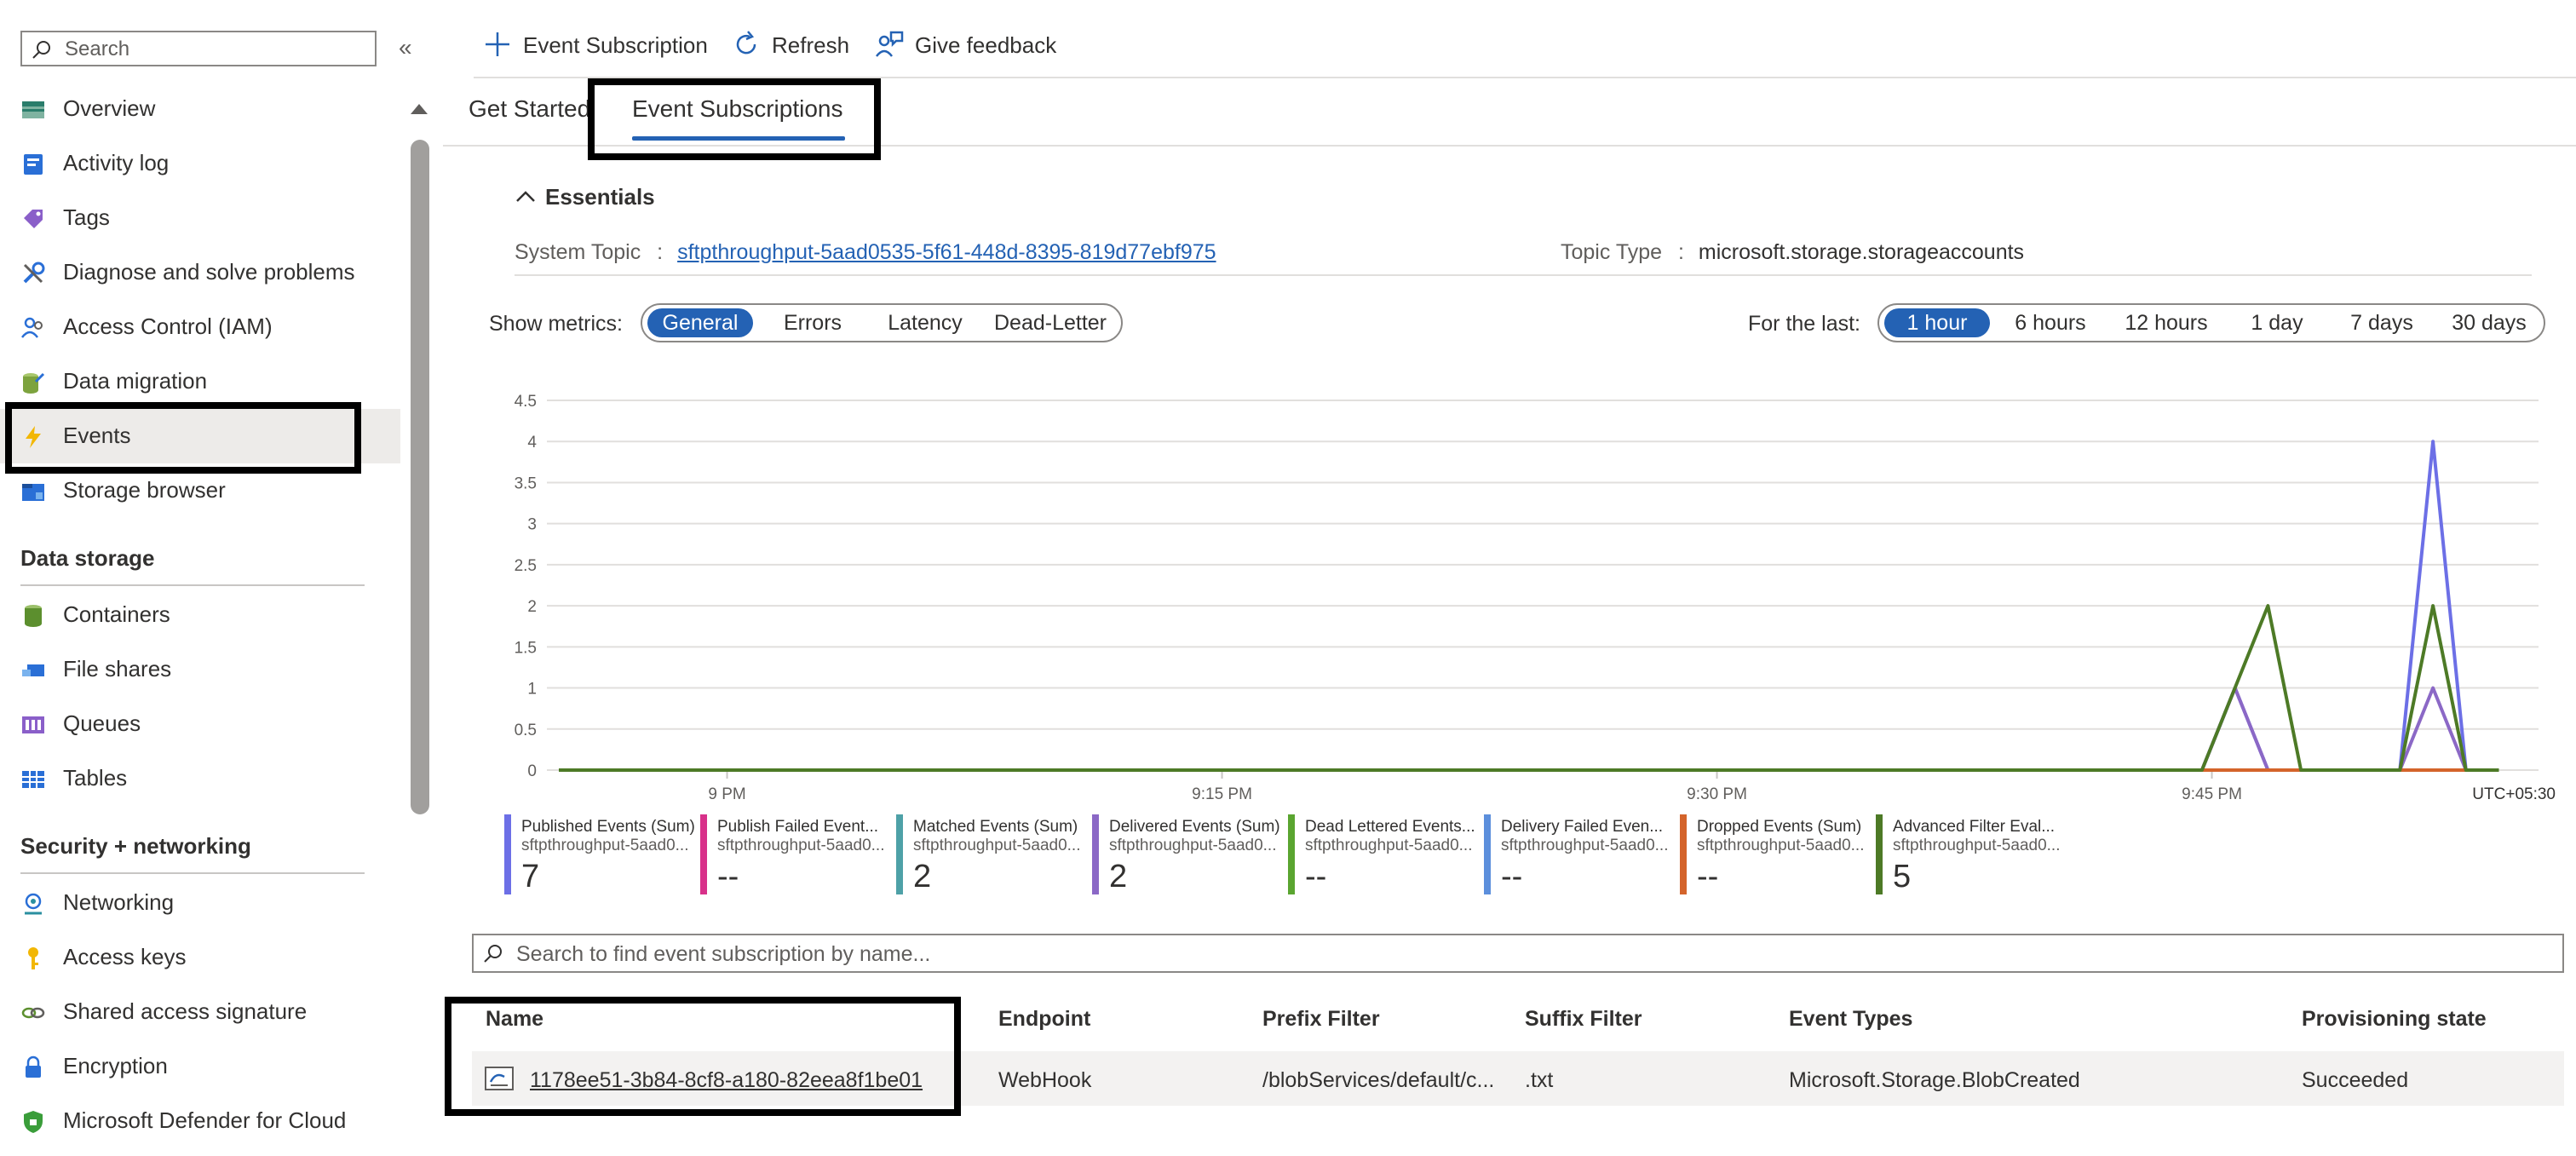 The image size is (2576, 1156). Describe the element at coordinates (532, 442) in the screenshot. I see `y-tick-label: 4` at that location.